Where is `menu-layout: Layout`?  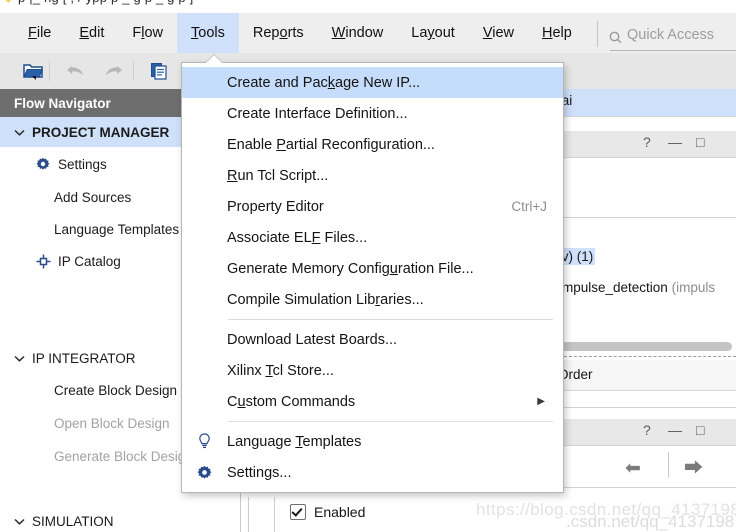 menu-layout: Layout is located at coordinates (433, 33).